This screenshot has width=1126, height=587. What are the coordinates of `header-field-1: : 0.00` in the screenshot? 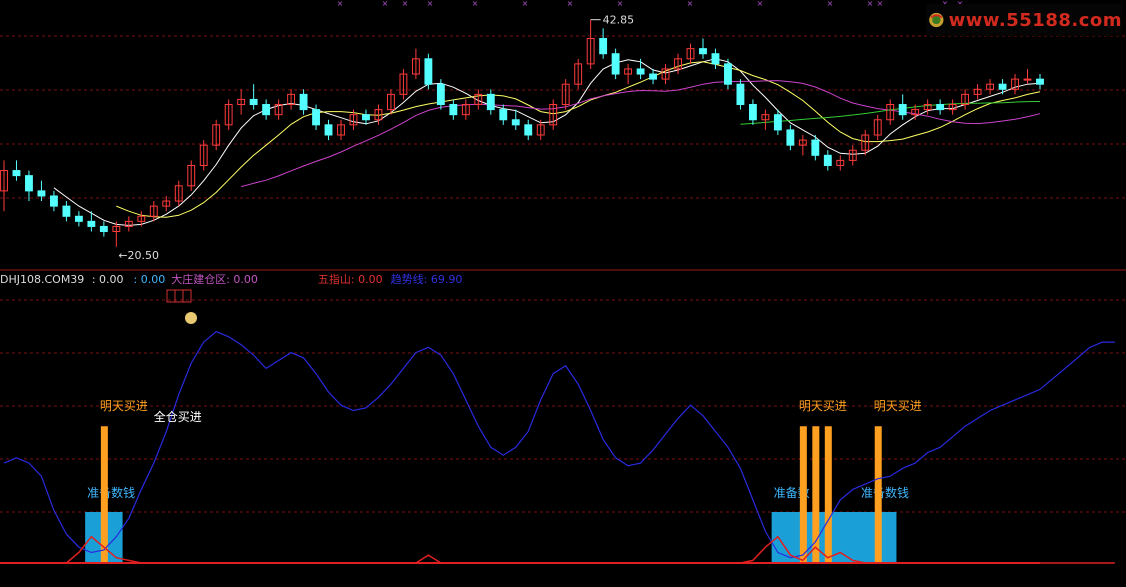 It's located at (149, 279).